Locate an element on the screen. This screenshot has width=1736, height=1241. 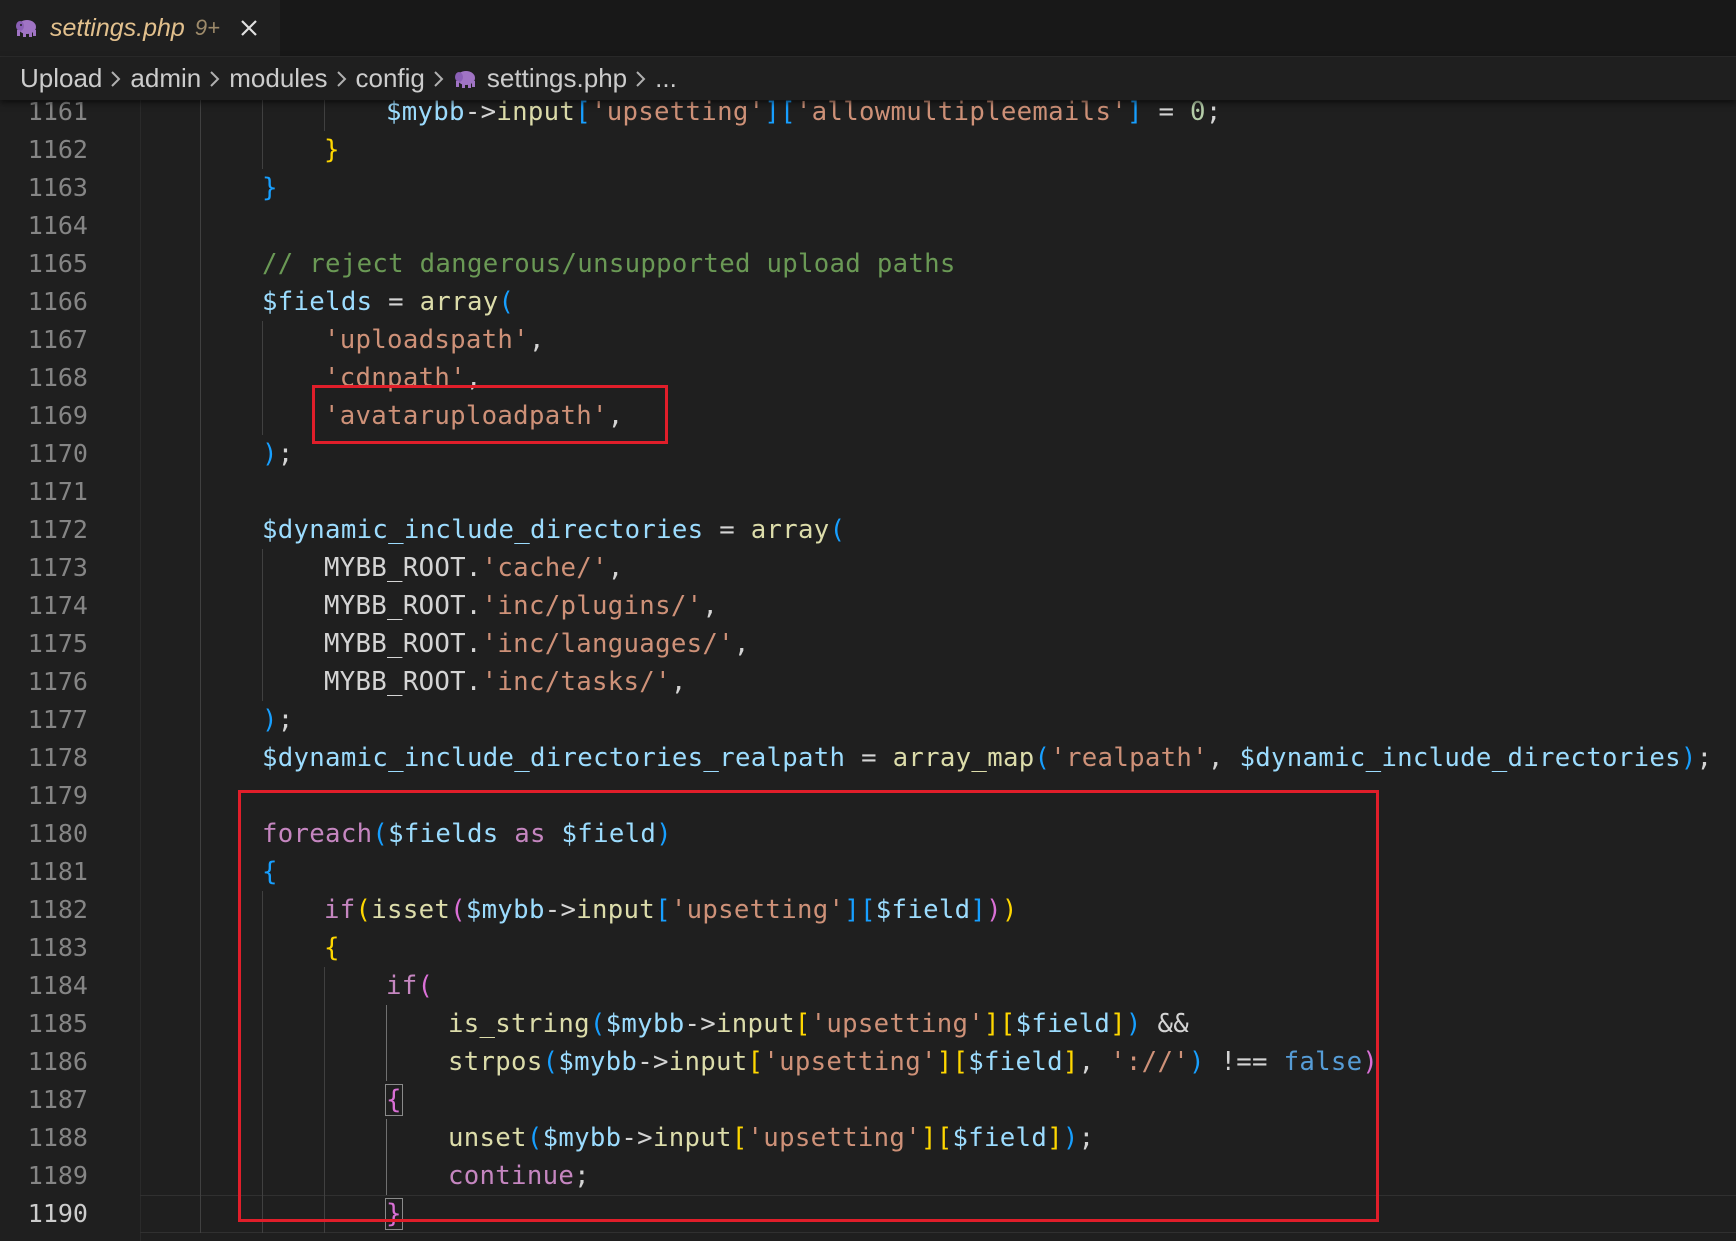
code-line: MYBB_ROOT.'inc/languages/', is located at coordinates (537, 644).